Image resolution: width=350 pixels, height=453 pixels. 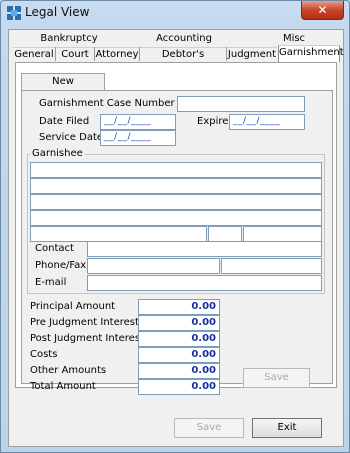 What do you see at coordinates (44, 354) in the screenshot?
I see `costs-label: Costs` at bounding box center [44, 354].